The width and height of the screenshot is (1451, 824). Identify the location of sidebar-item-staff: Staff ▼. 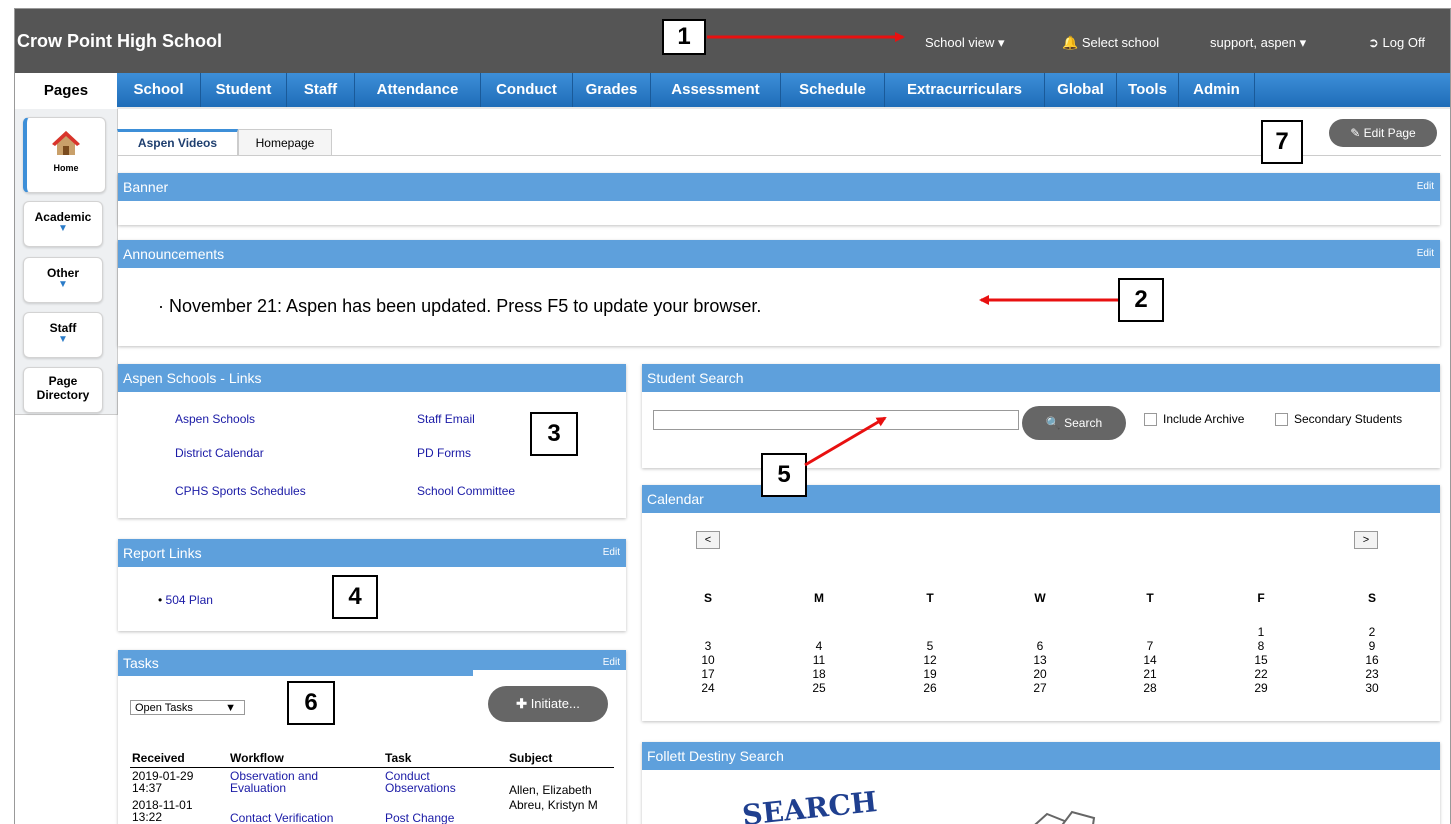
(63, 335).